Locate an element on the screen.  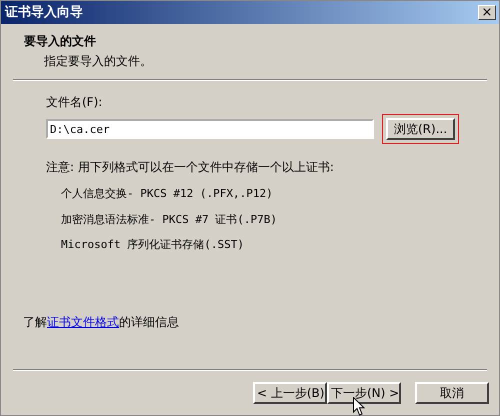
info-text: 了解证书文件格式的详细信息 is located at coordinates (101, 322).